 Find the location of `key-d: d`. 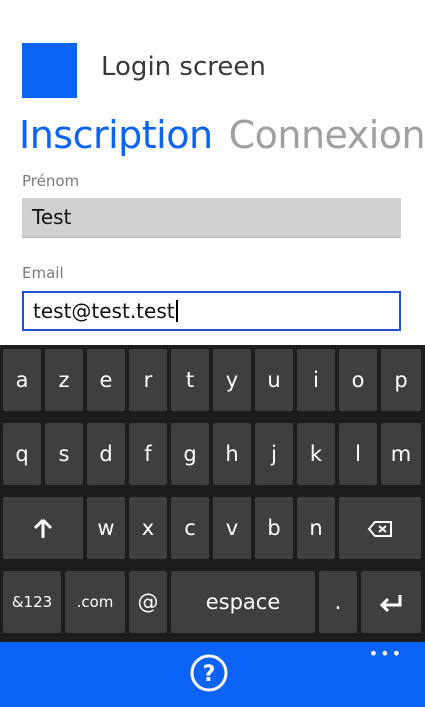

key-d: d is located at coordinates (106, 454).